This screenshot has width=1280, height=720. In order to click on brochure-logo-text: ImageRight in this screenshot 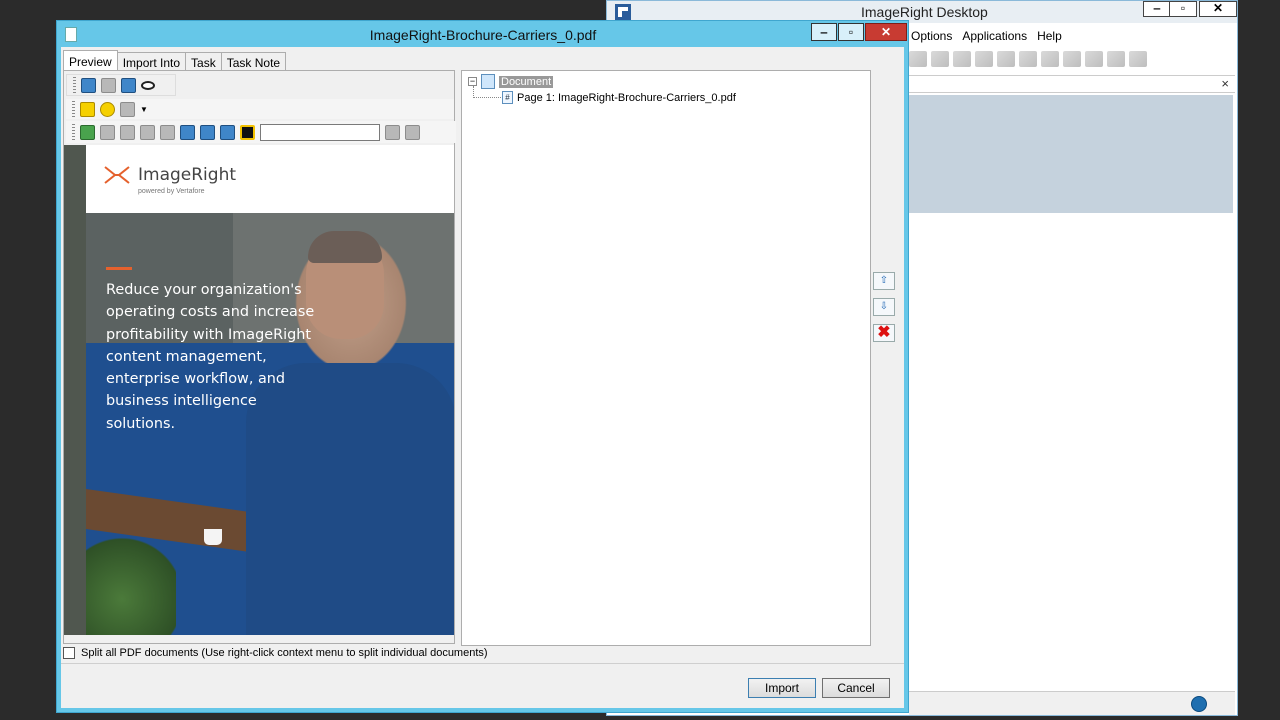, I will do `click(187, 175)`.